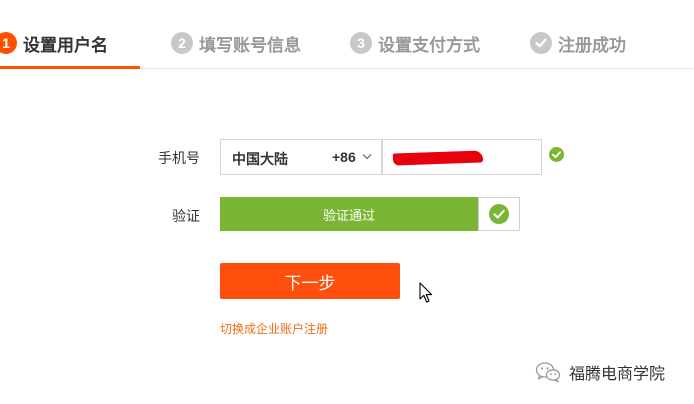  What do you see at coordinates (70, 67) in the screenshot?
I see `active-step-indicator` at bounding box center [70, 67].